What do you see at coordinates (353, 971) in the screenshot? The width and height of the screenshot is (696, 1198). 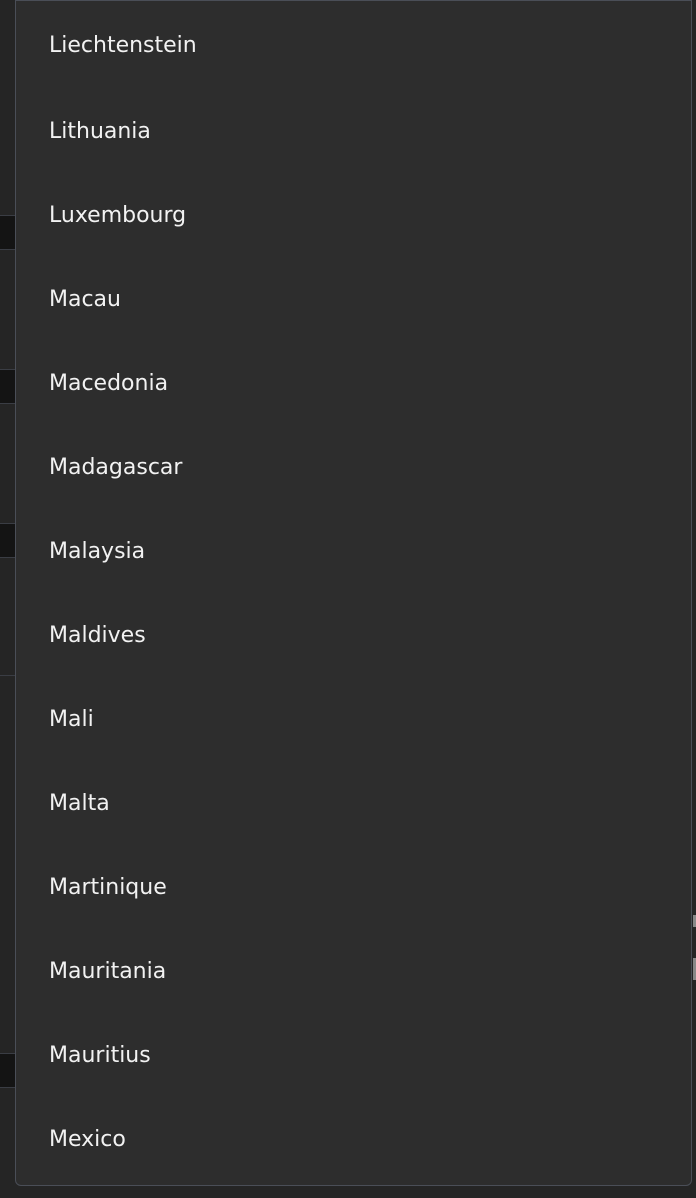 I see `dropdown-option-mauritania: Mauritania` at bounding box center [353, 971].